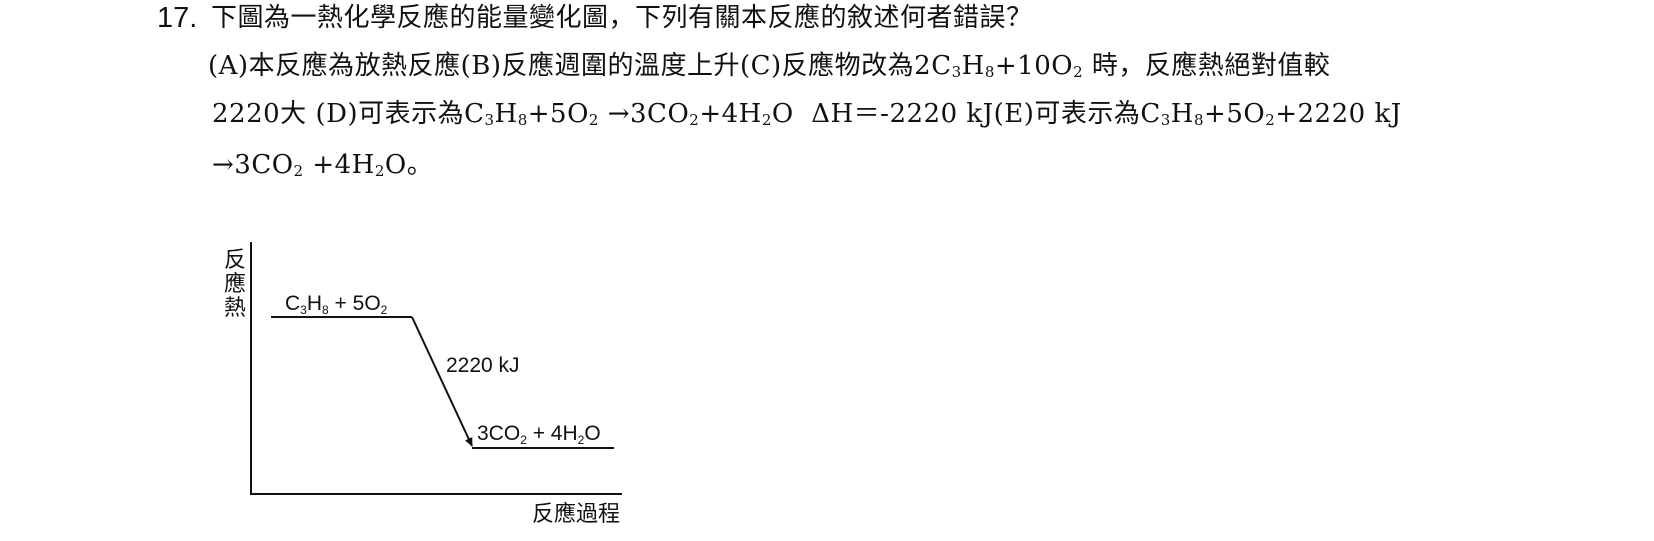  What do you see at coordinates (539, 434) in the screenshot?
I see `product-label: 3CO2 + 4H2O` at bounding box center [539, 434].